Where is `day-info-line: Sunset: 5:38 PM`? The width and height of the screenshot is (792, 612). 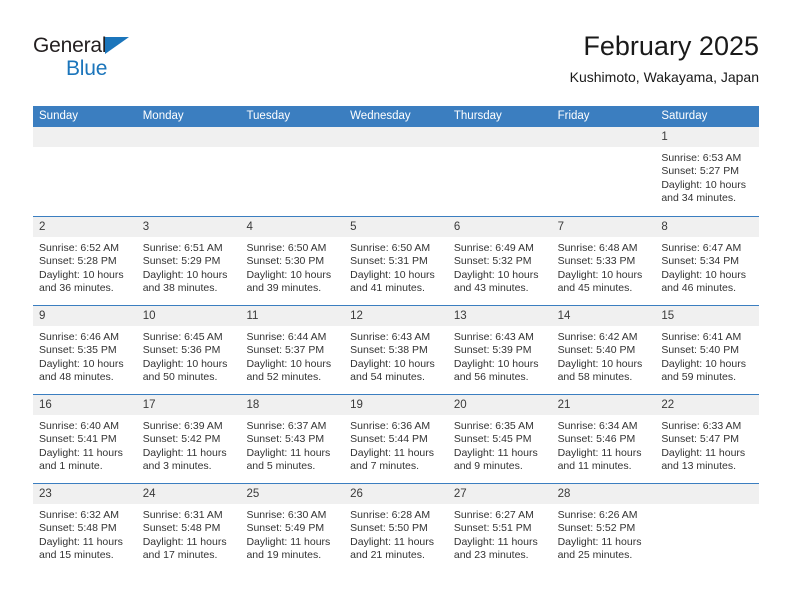 day-info-line: Sunset: 5:38 PM is located at coordinates (389, 350).